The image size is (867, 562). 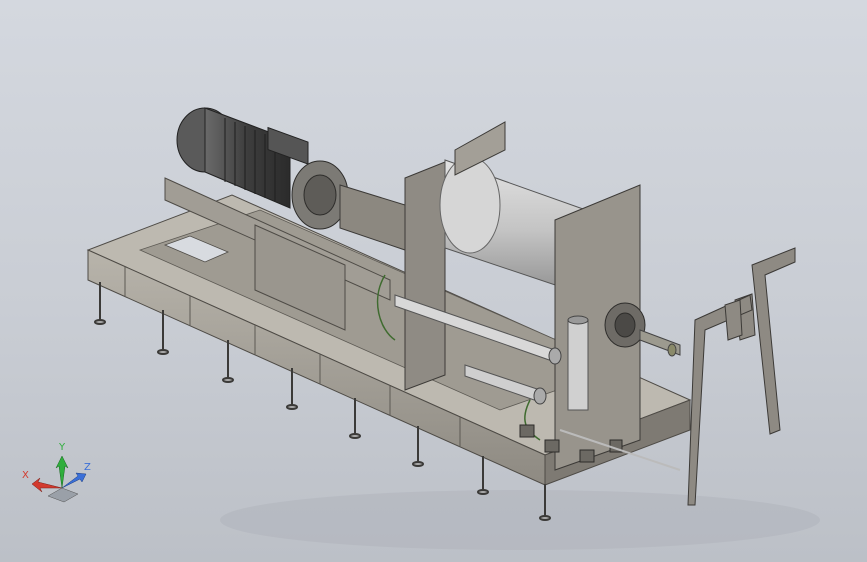 What do you see at coordinates (47, 485) in the screenshot?
I see `x-axis-arrow` at bounding box center [47, 485].